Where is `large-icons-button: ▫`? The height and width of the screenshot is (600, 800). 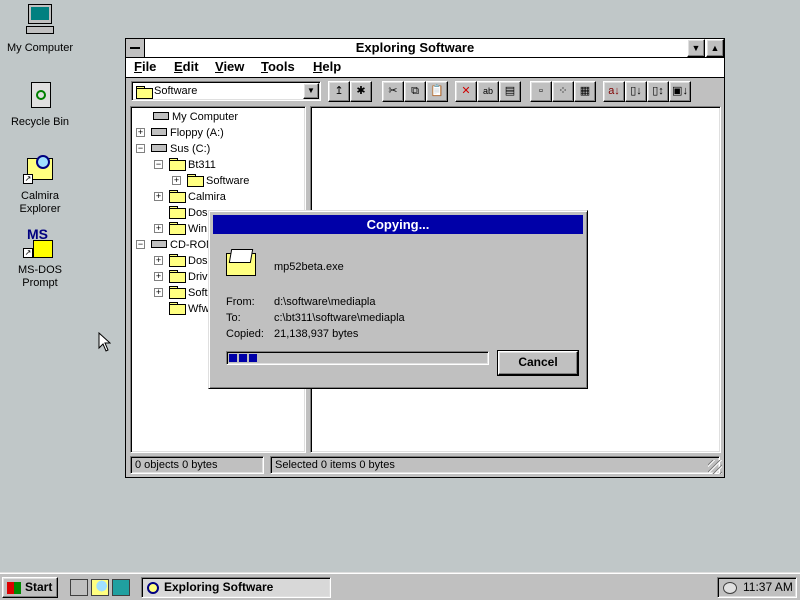
large-icons-button: ▫ is located at coordinates (541, 91).